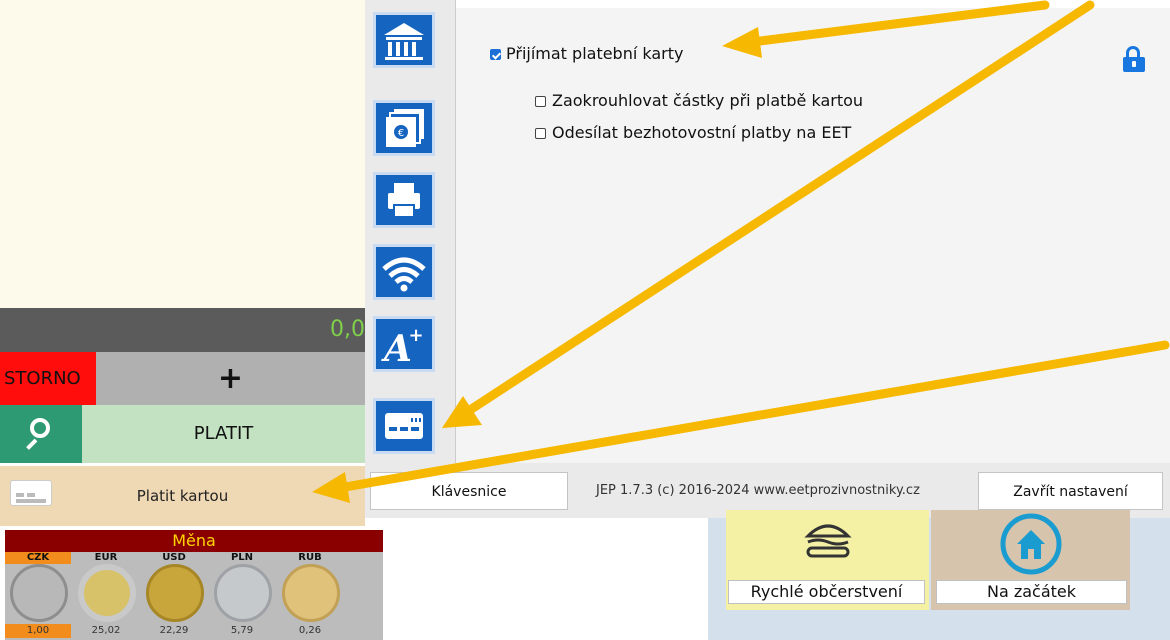 This screenshot has height=640, width=1170. I want to click on currency-eur: EUR 25,02, so click(106, 596).